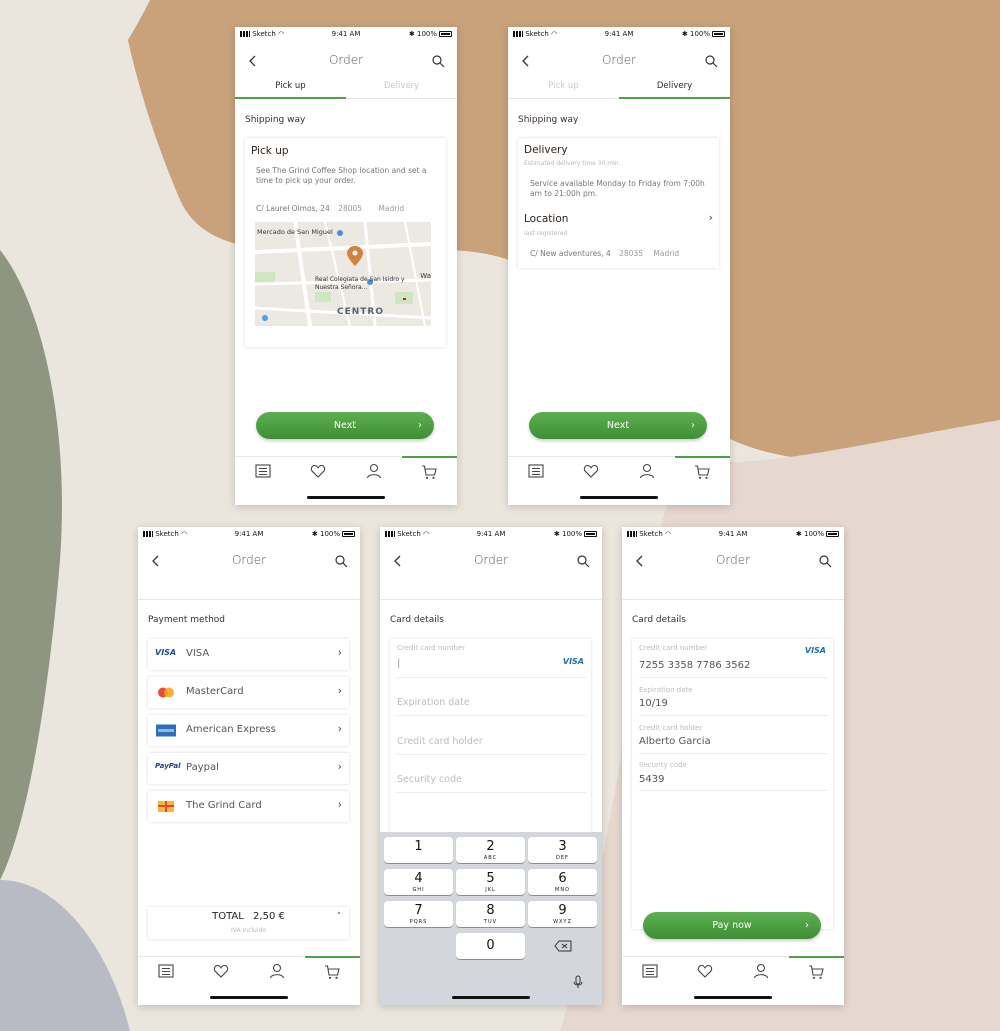 The width and height of the screenshot is (1000, 1031). What do you see at coordinates (198, 653) in the screenshot?
I see `payment-method-label: VISA` at bounding box center [198, 653].